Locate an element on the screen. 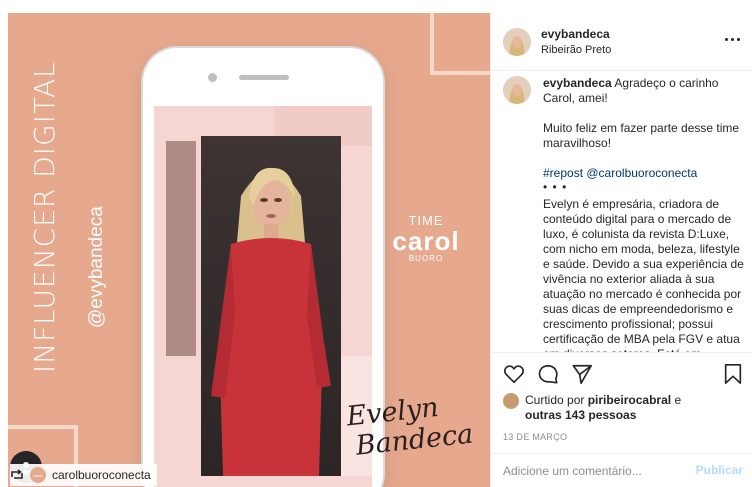 The image size is (752, 487). carol-buoro-brand: TIME carol BUORO is located at coordinates (426, 238).